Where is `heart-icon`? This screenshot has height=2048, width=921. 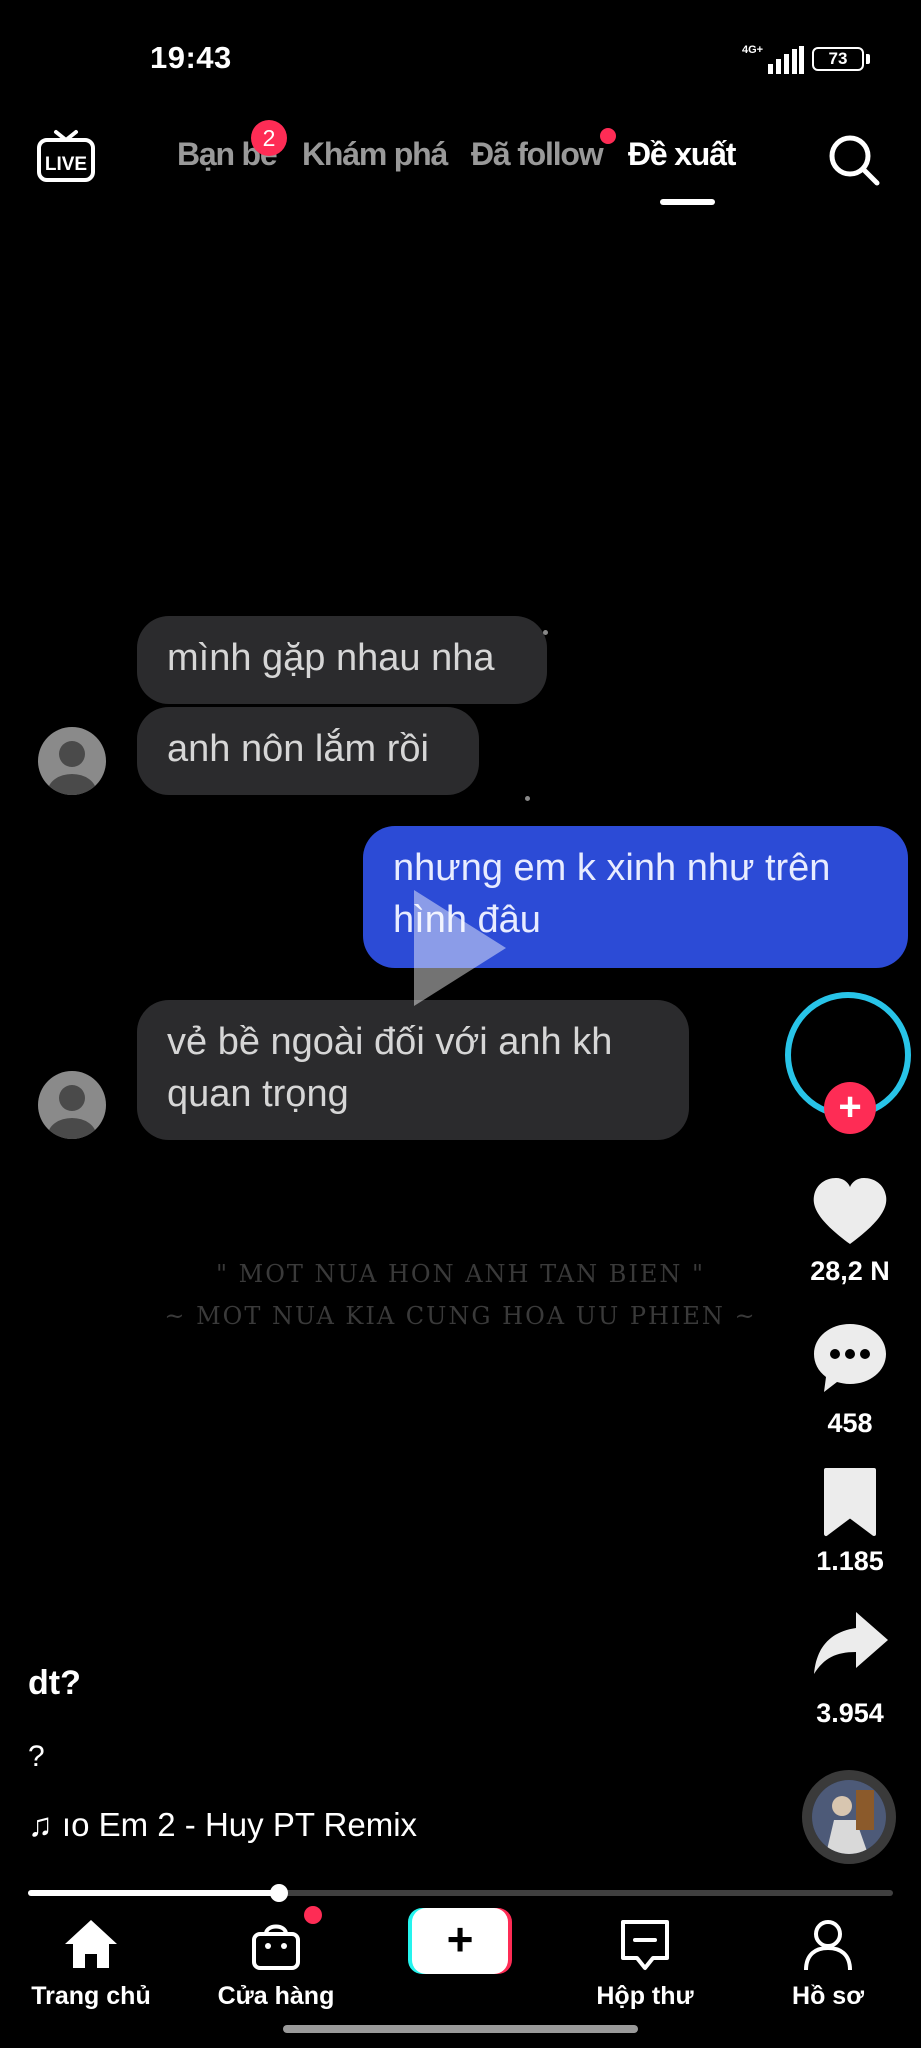 heart-icon is located at coordinates (850, 1212).